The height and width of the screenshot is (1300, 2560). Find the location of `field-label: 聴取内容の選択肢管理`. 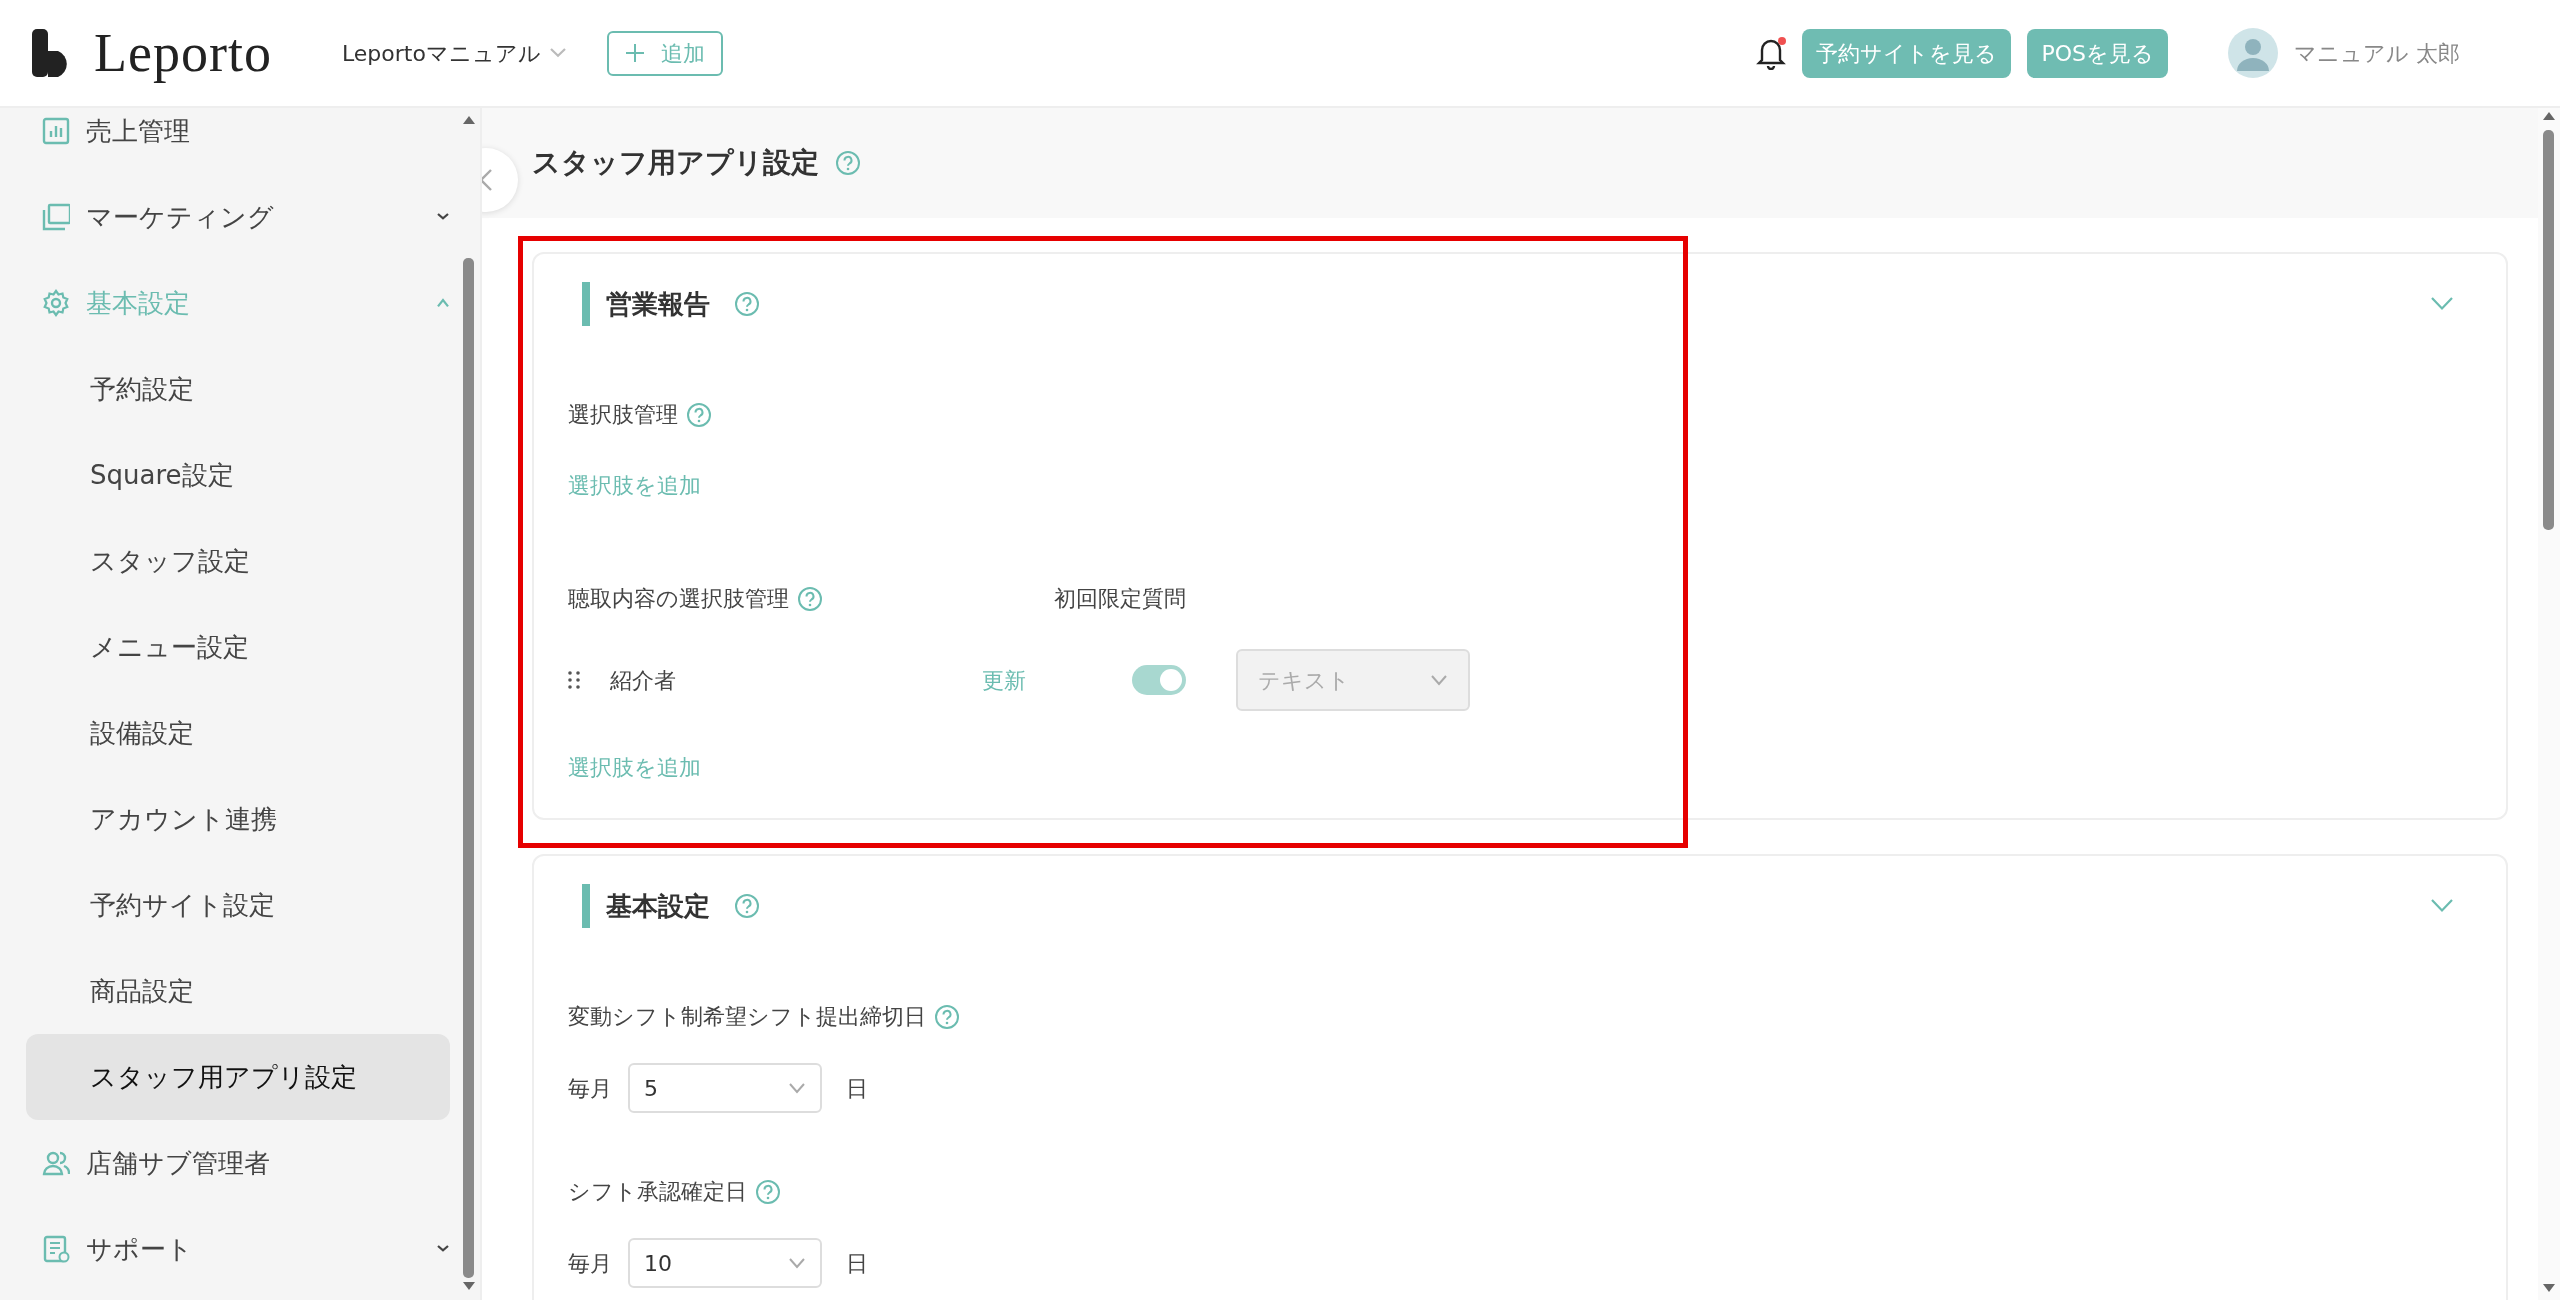

field-label: 聴取内容の選択肢管理 is located at coordinates (678, 599).